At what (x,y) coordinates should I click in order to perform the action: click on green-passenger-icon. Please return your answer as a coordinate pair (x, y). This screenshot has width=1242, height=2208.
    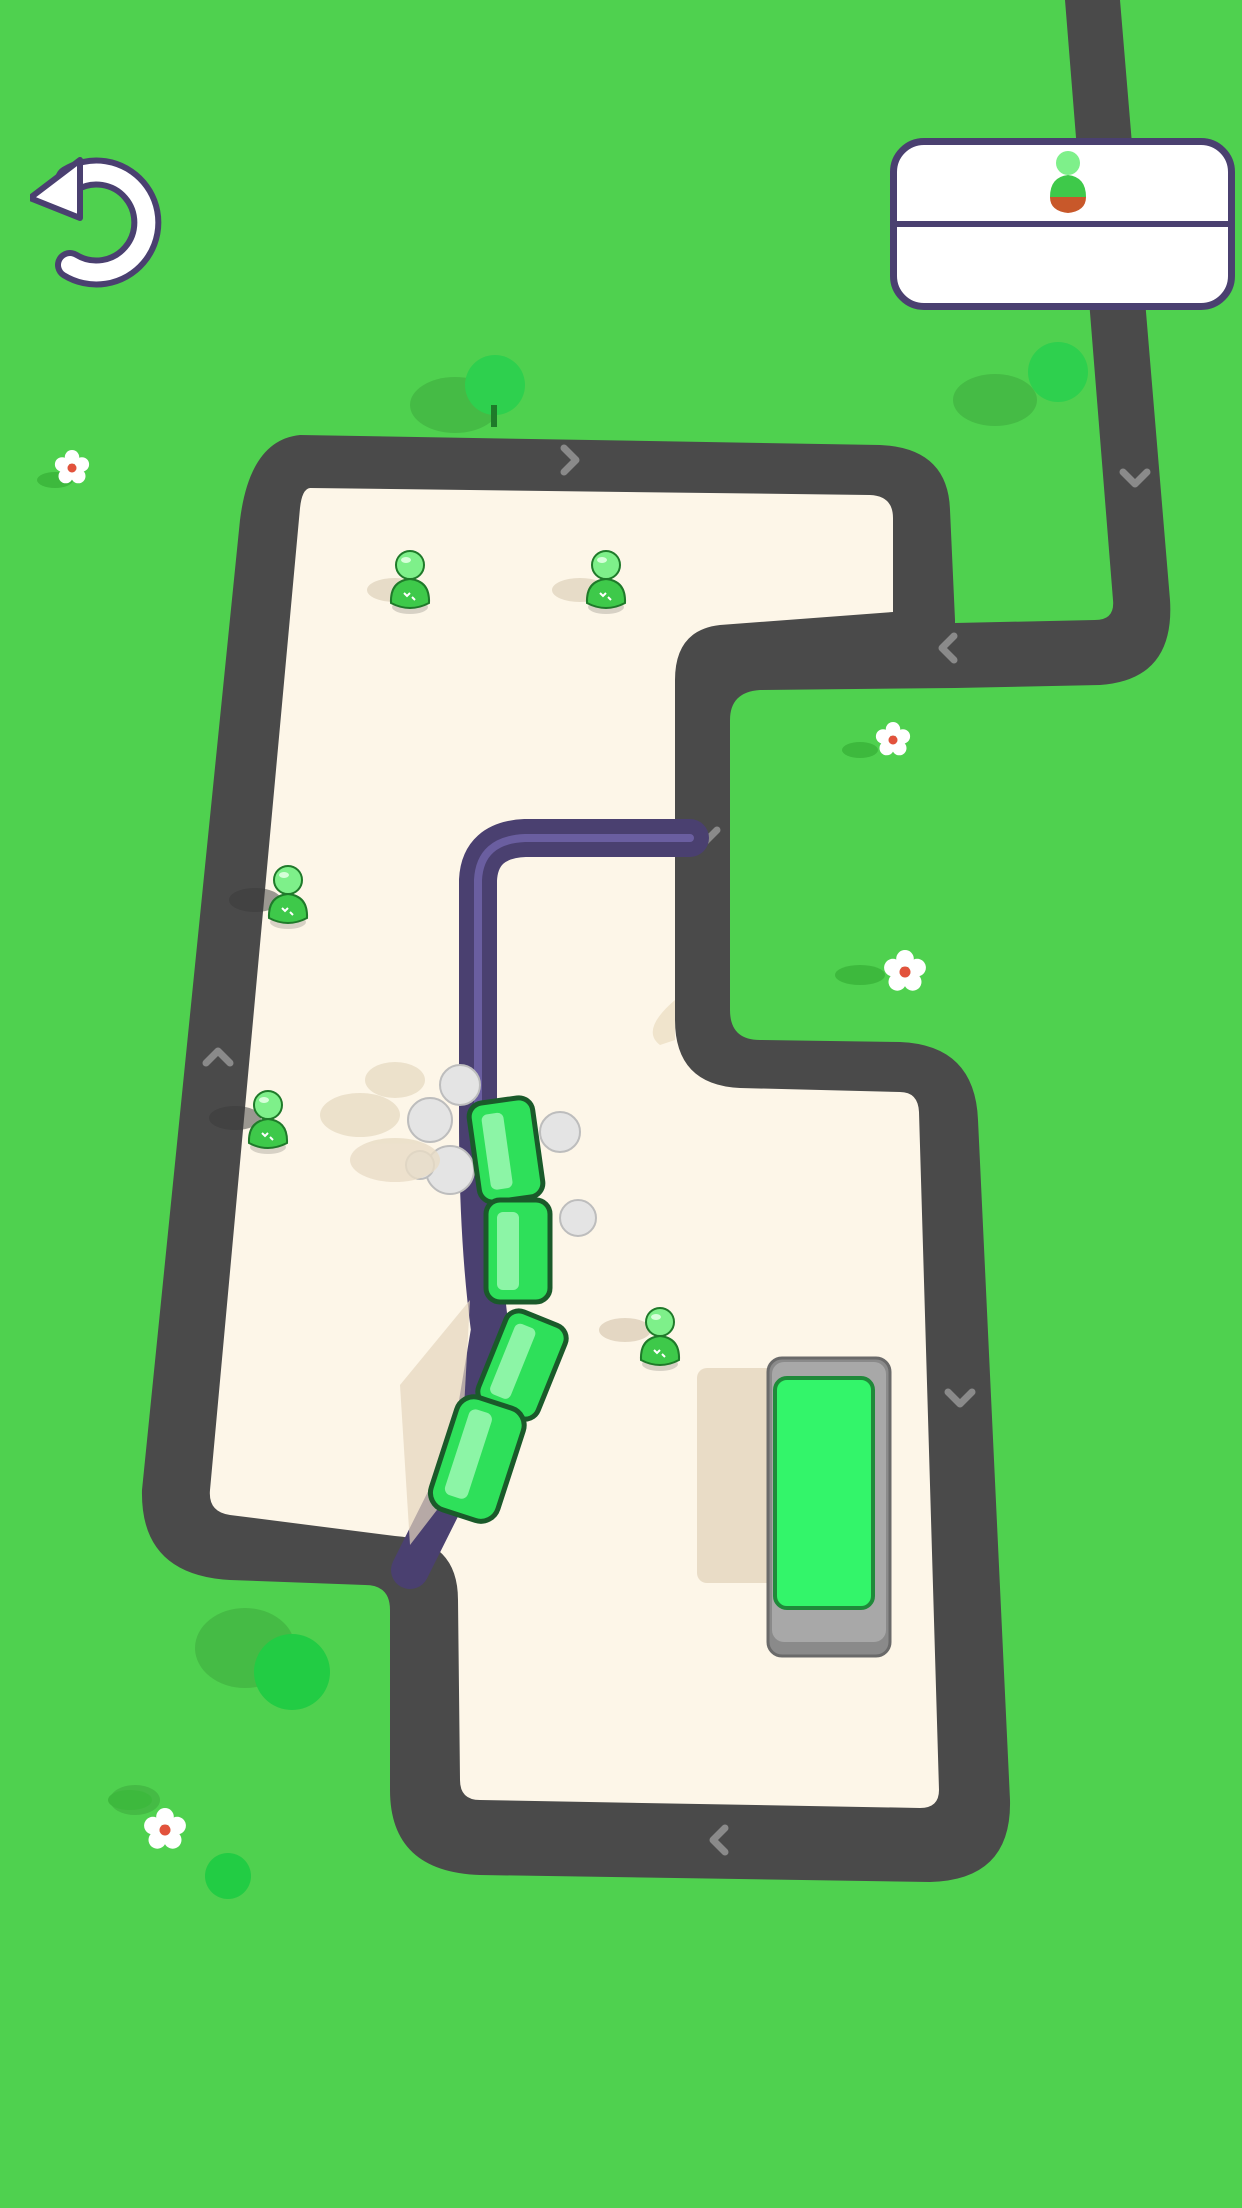
    Looking at the image, I should click on (1068, 182).